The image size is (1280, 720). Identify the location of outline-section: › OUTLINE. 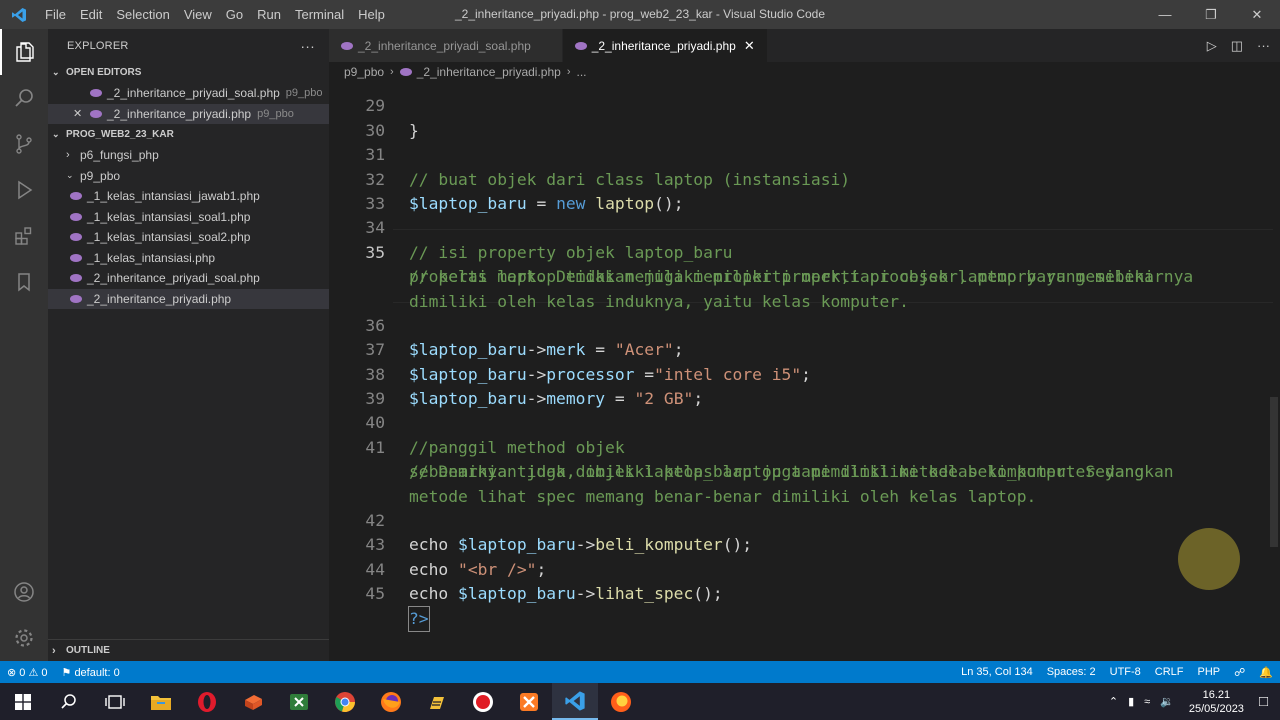
(188, 650).